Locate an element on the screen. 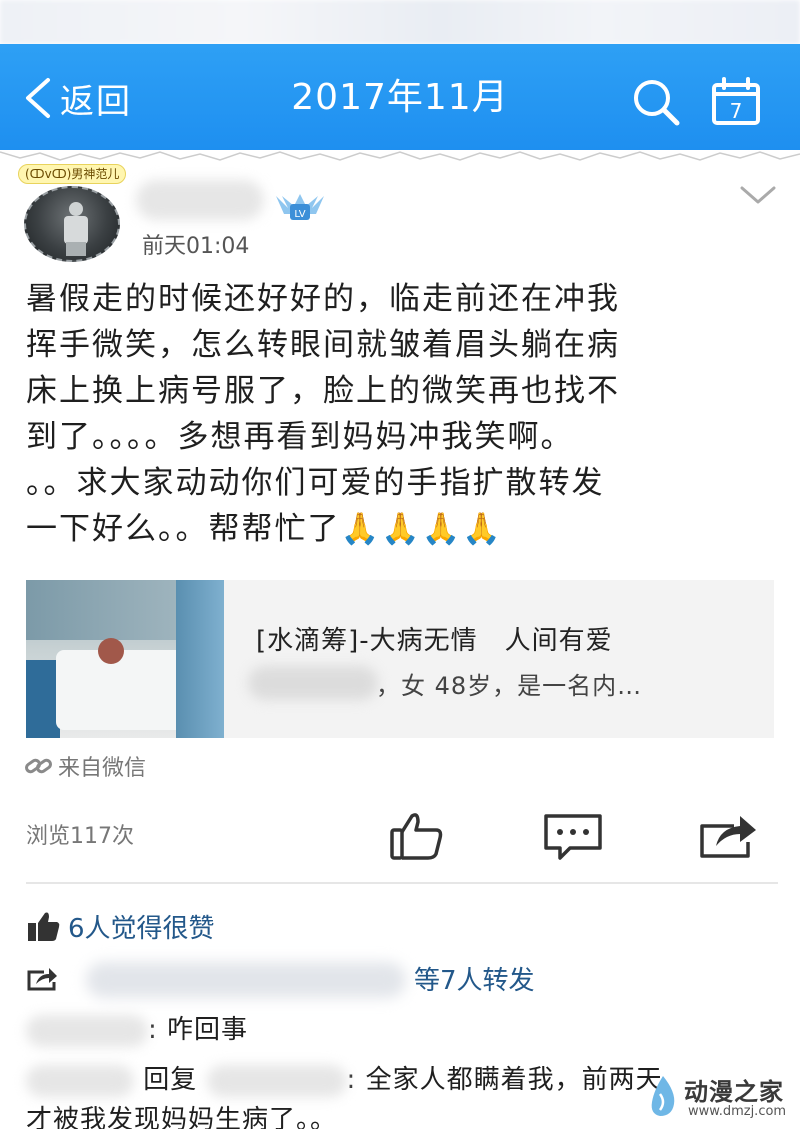 This screenshot has width=800, height=1129. forward-icon is located at coordinates (42, 979).